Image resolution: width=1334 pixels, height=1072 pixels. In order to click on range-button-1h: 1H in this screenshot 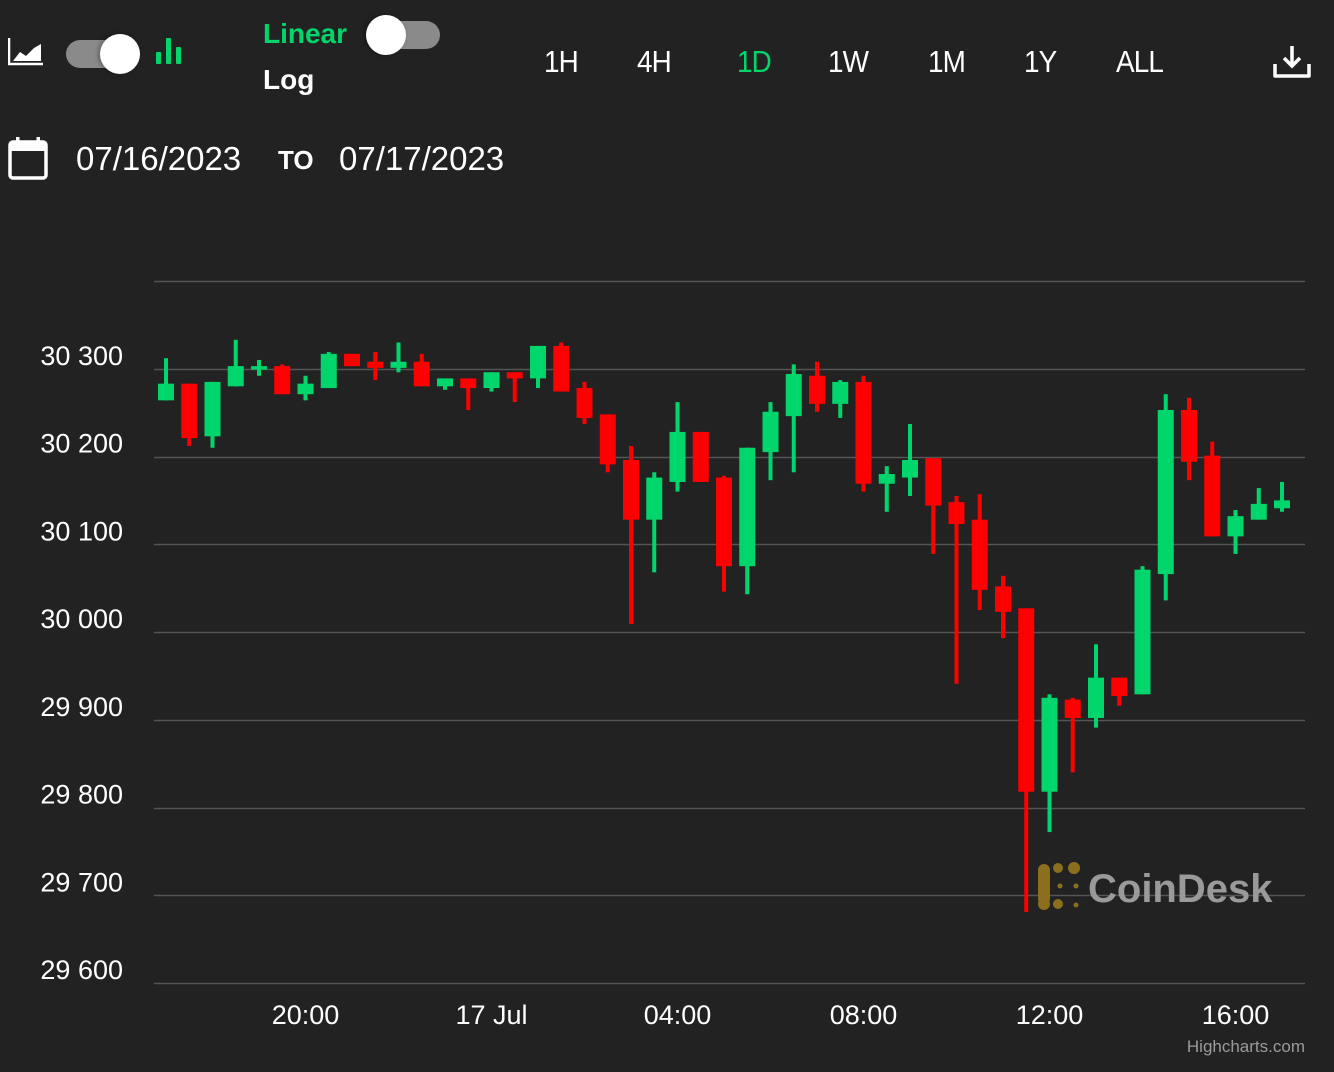, I will do `click(561, 62)`.